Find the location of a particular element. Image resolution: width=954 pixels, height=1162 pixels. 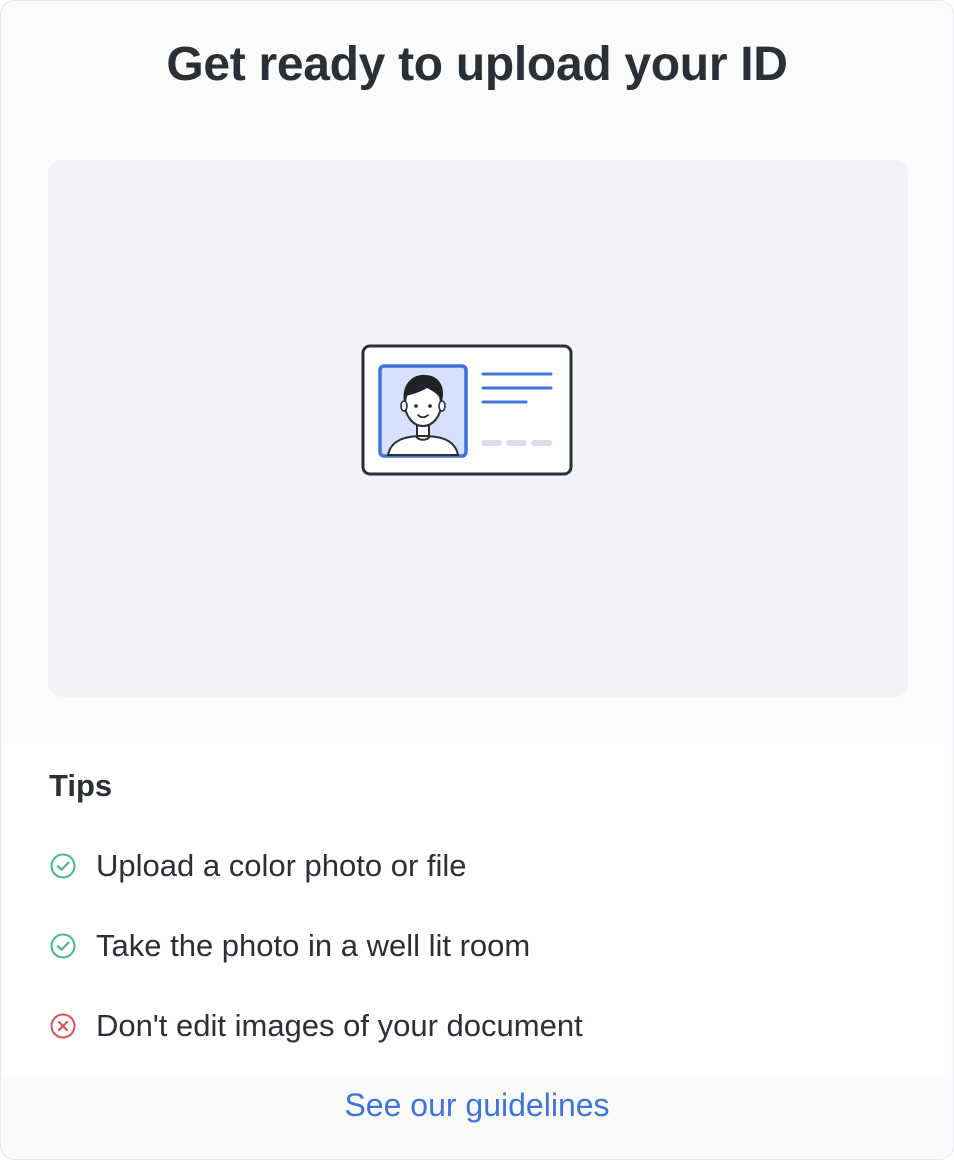

tip-item-well-lit-room: Take the photo in a well lit room is located at coordinates (289, 946).